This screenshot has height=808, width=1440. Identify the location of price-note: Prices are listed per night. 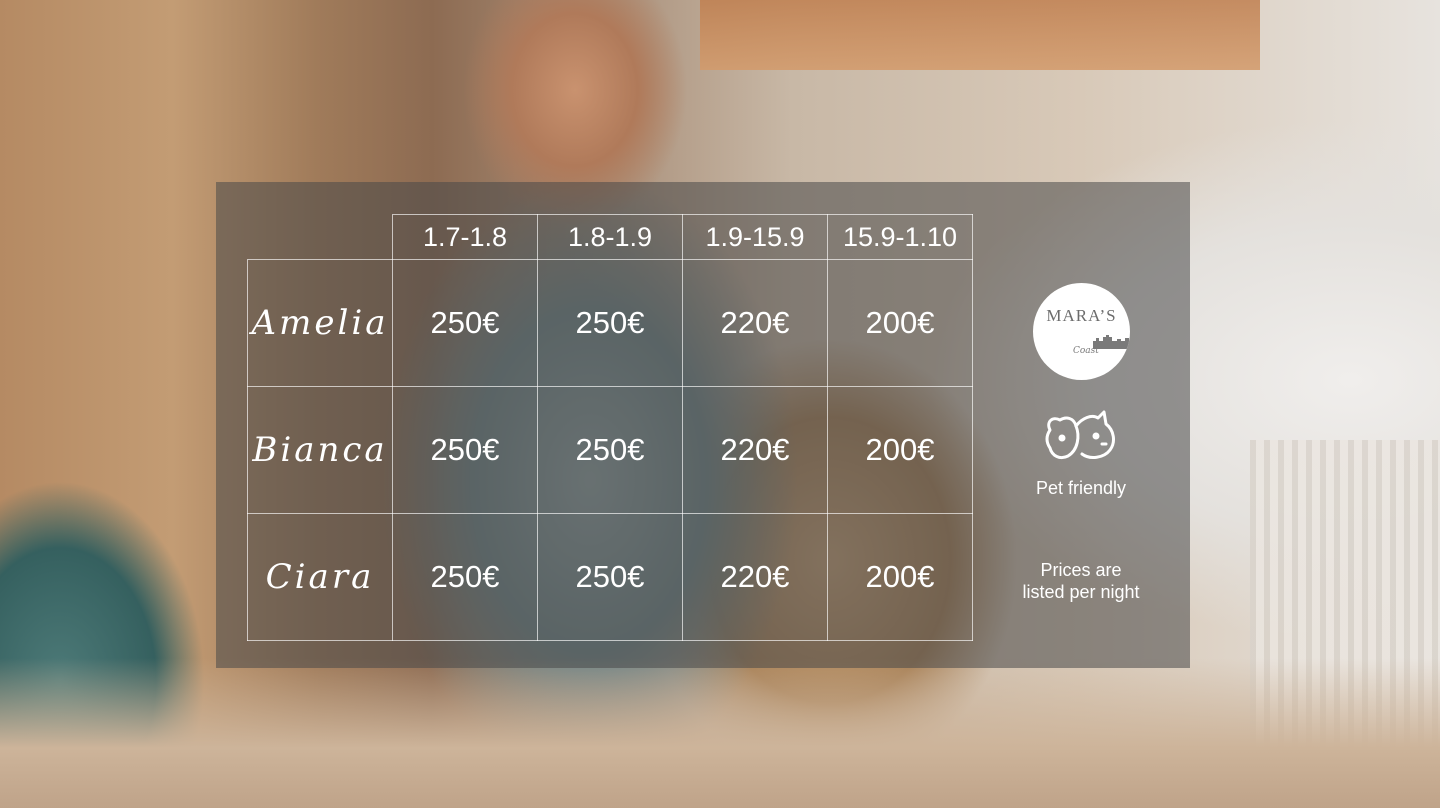
(1081, 581).